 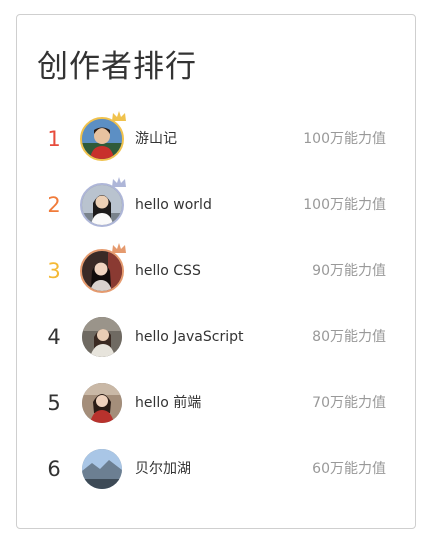 What do you see at coordinates (54, 139) in the screenshot?
I see `rank-number: 1` at bounding box center [54, 139].